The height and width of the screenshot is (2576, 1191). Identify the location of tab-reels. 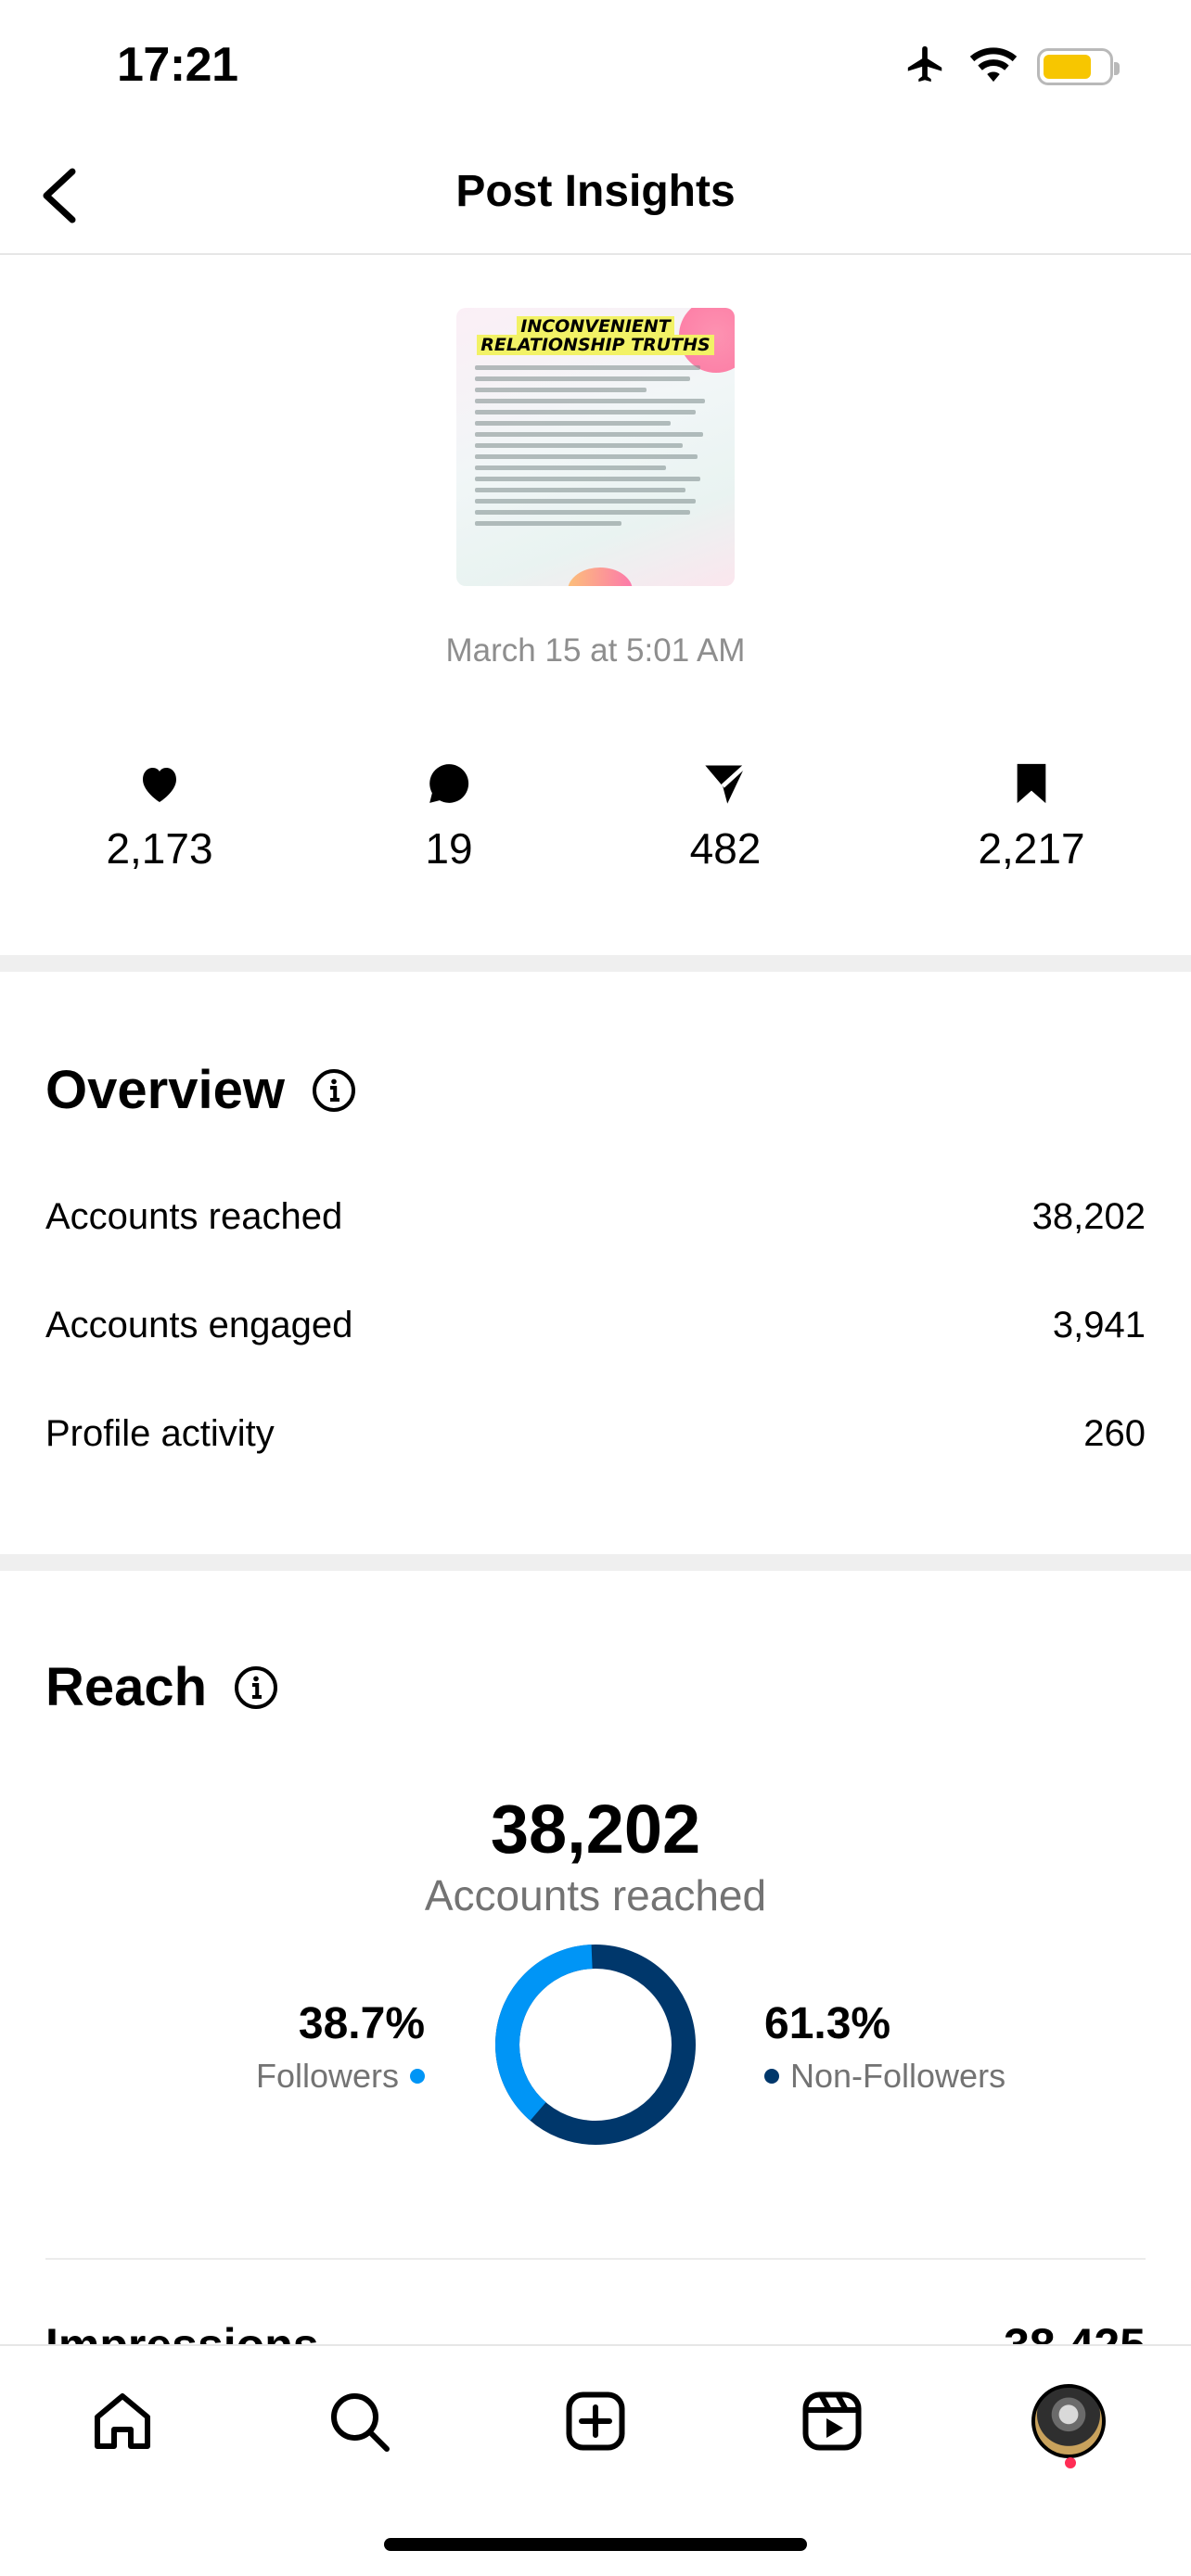
(832, 2421).